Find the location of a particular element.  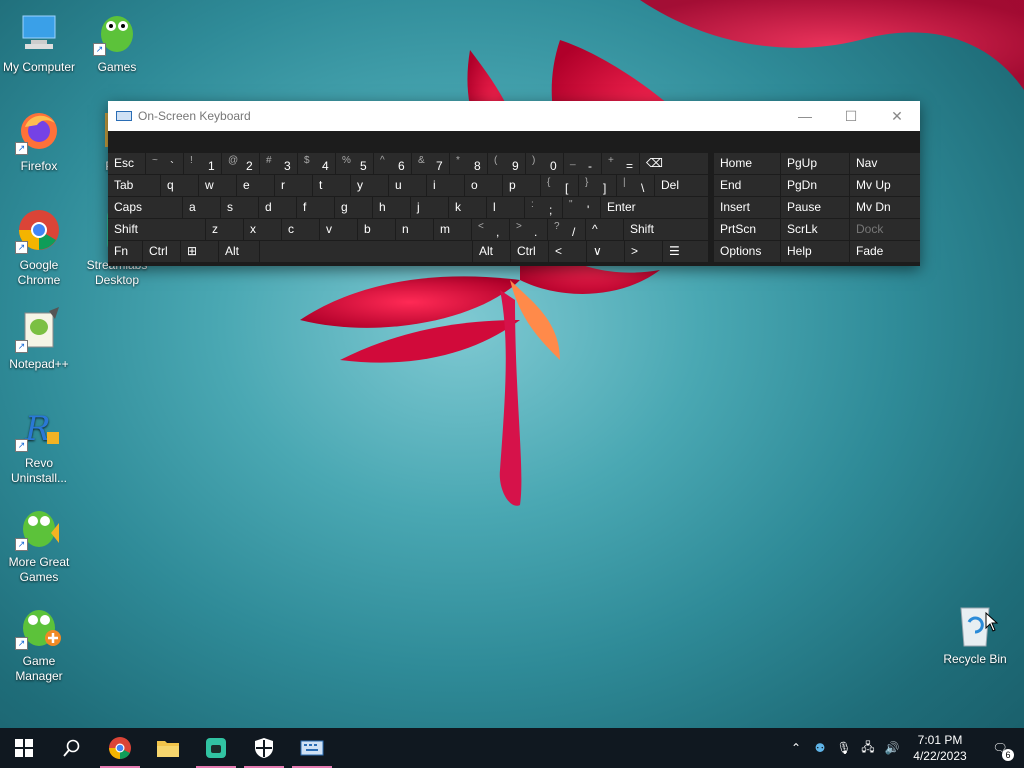

key-fade: Fade is located at coordinates (885, 251).